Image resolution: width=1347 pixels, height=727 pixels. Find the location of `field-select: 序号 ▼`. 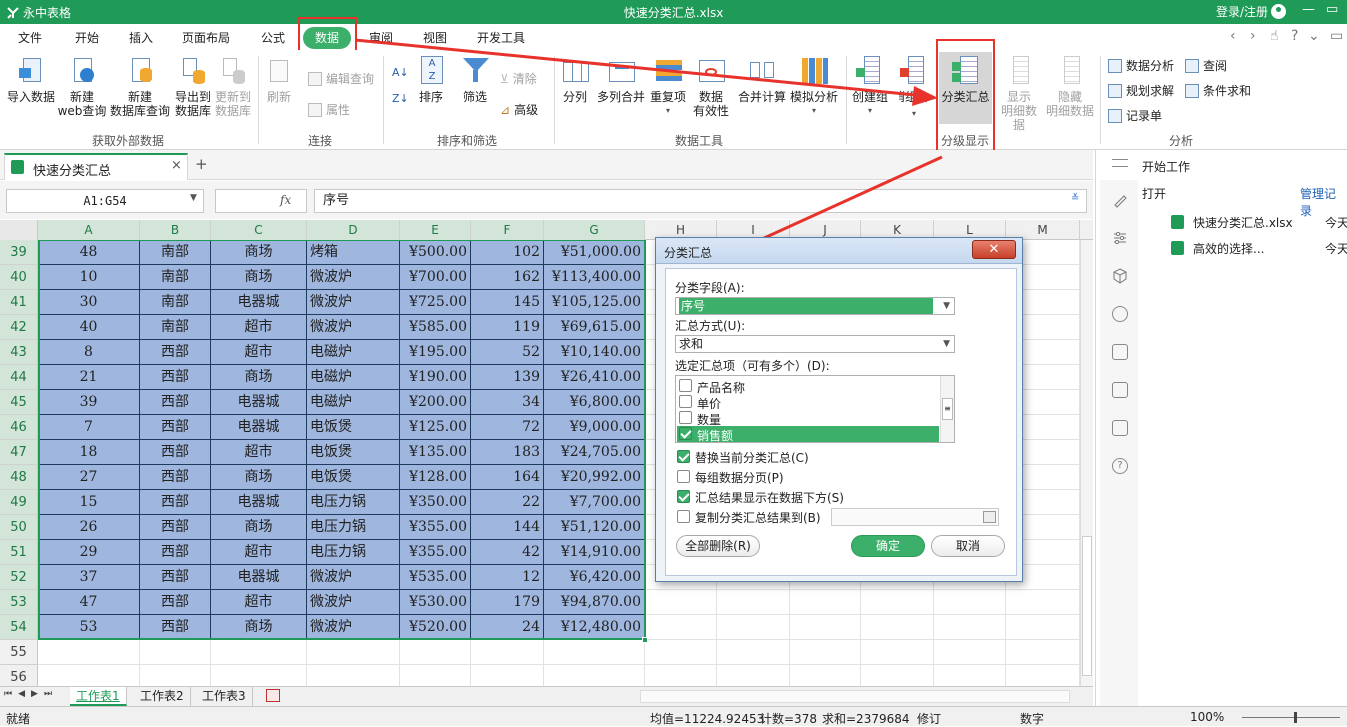

field-select: 序号 ▼ is located at coordinates (815, 306).